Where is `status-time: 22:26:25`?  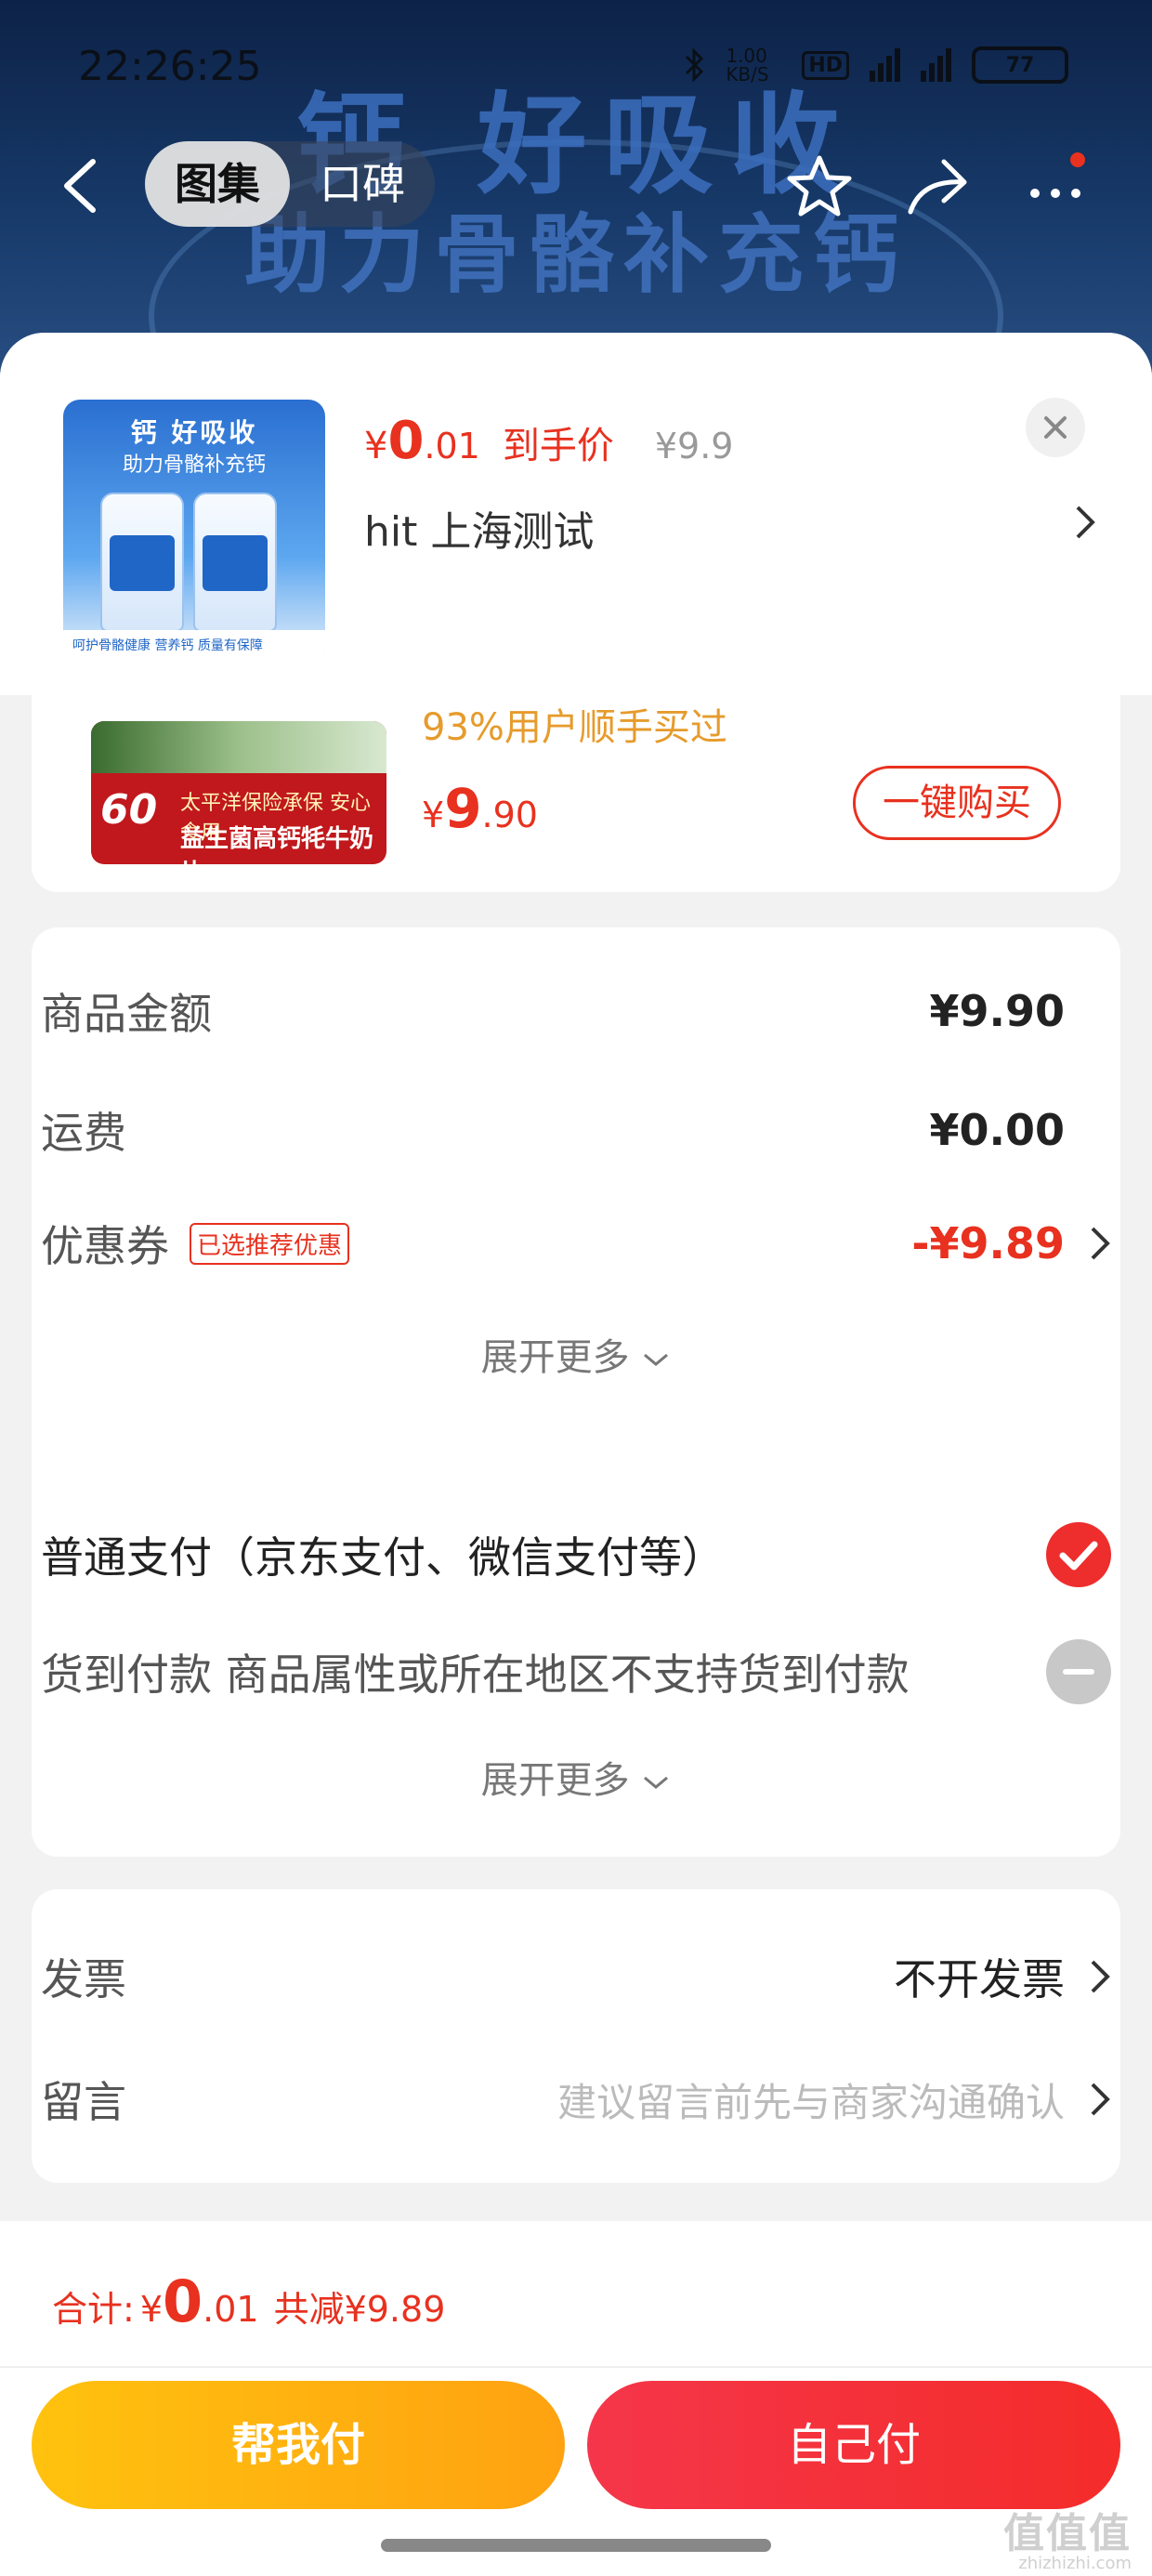 status-time: 22:26:25 is located at coordinates (170, 66).